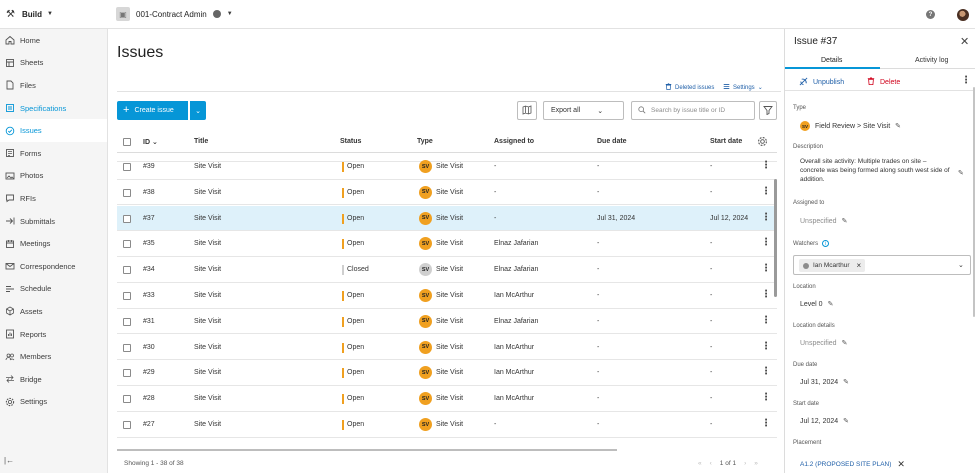 This screenshot has height=473, width=975. Describe the element at coordinates (527, 110) in the screenshot. I see `map-view-button` at that location.